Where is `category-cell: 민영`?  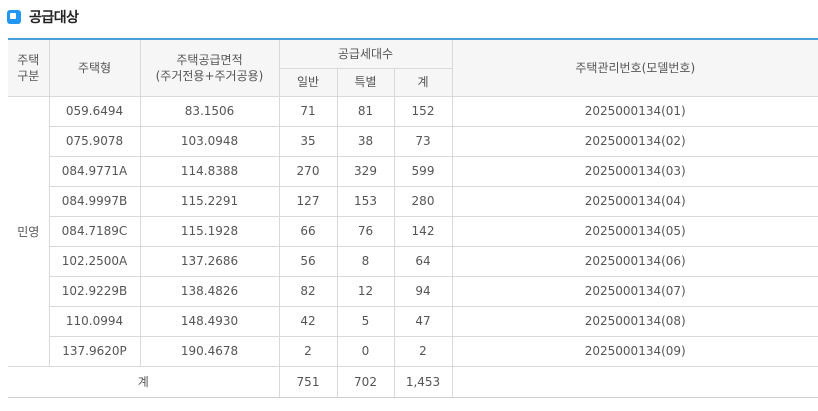
category-cell: 민영 is located at coordinates (29, 231).